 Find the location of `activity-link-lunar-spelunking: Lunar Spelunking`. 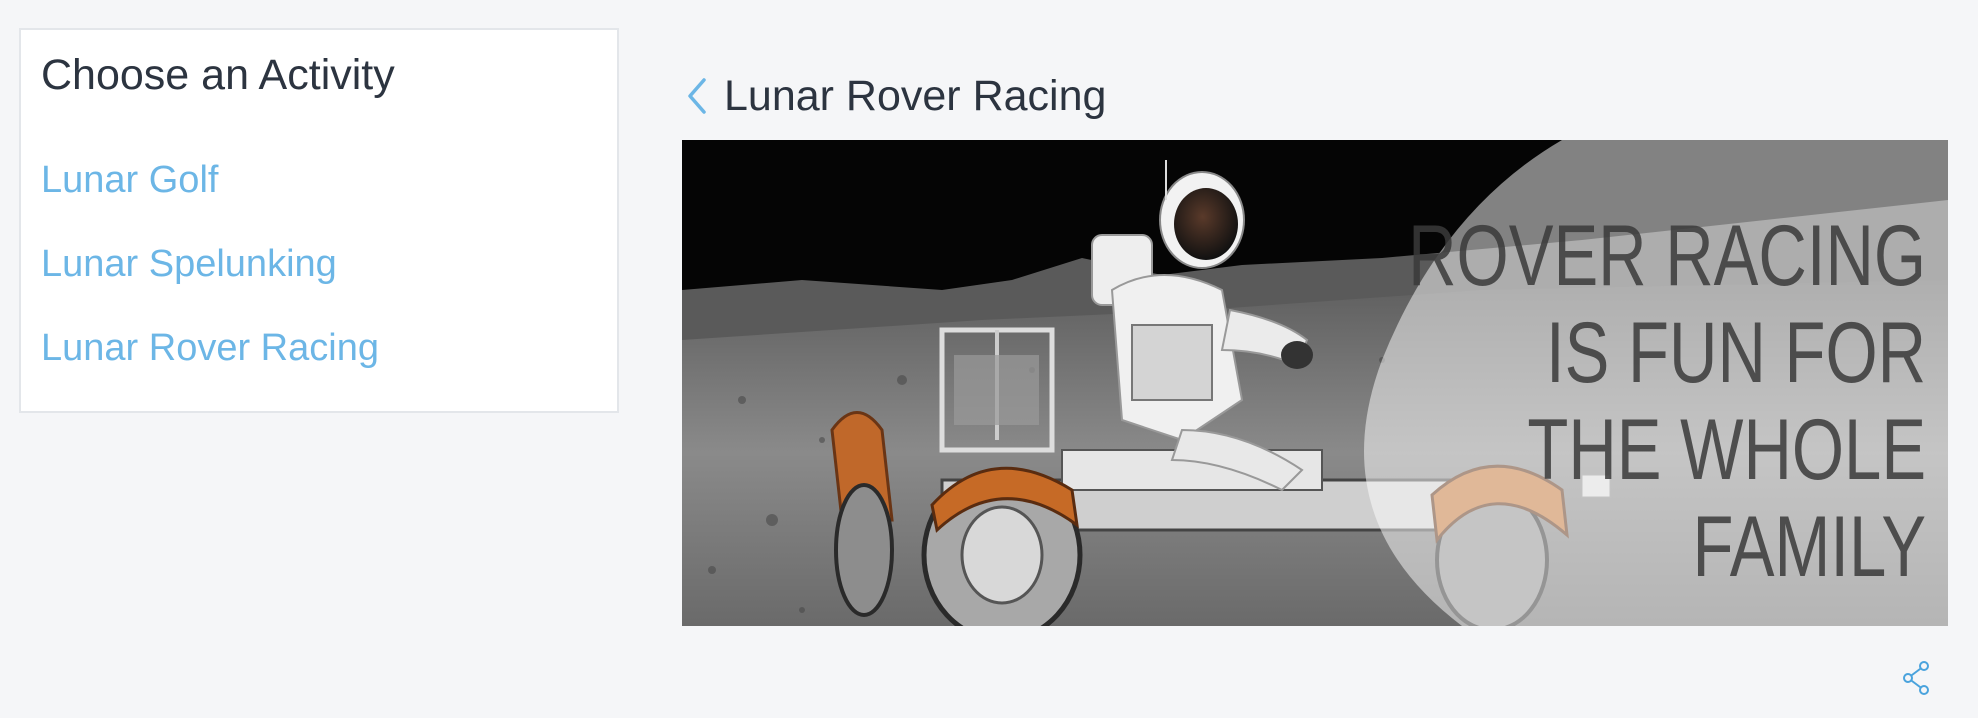

activity-link-lunar-spelunking: Lunar Spelunking is located at coordinates (189, 264).